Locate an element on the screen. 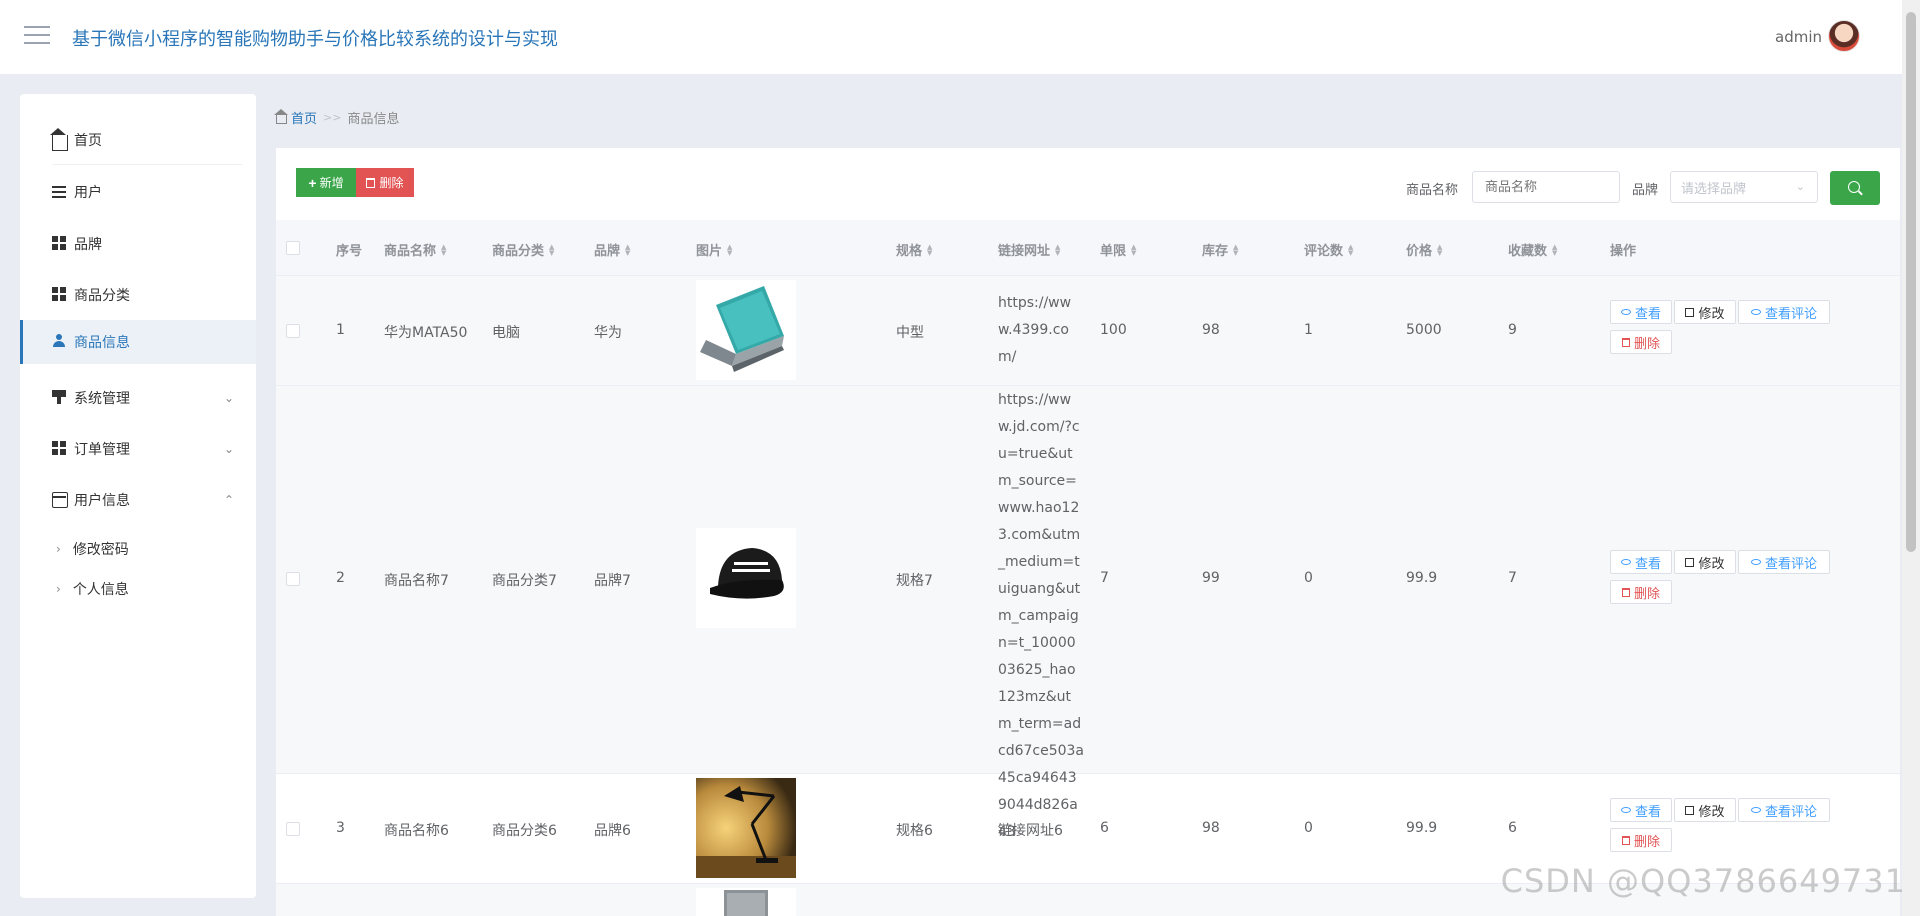 This screenshot has height=916, width=1920. sidebar-item-label: 用户 is located at coordinates (88, 193).